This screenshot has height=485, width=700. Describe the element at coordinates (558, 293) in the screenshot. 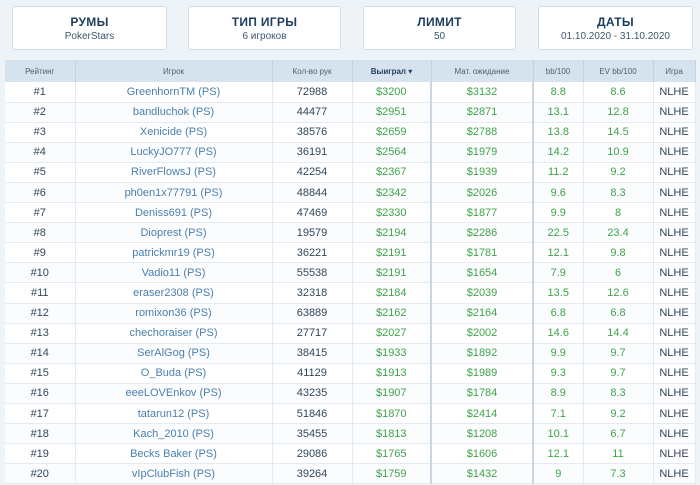

I see `bb100-cell: 13.5` at that location.